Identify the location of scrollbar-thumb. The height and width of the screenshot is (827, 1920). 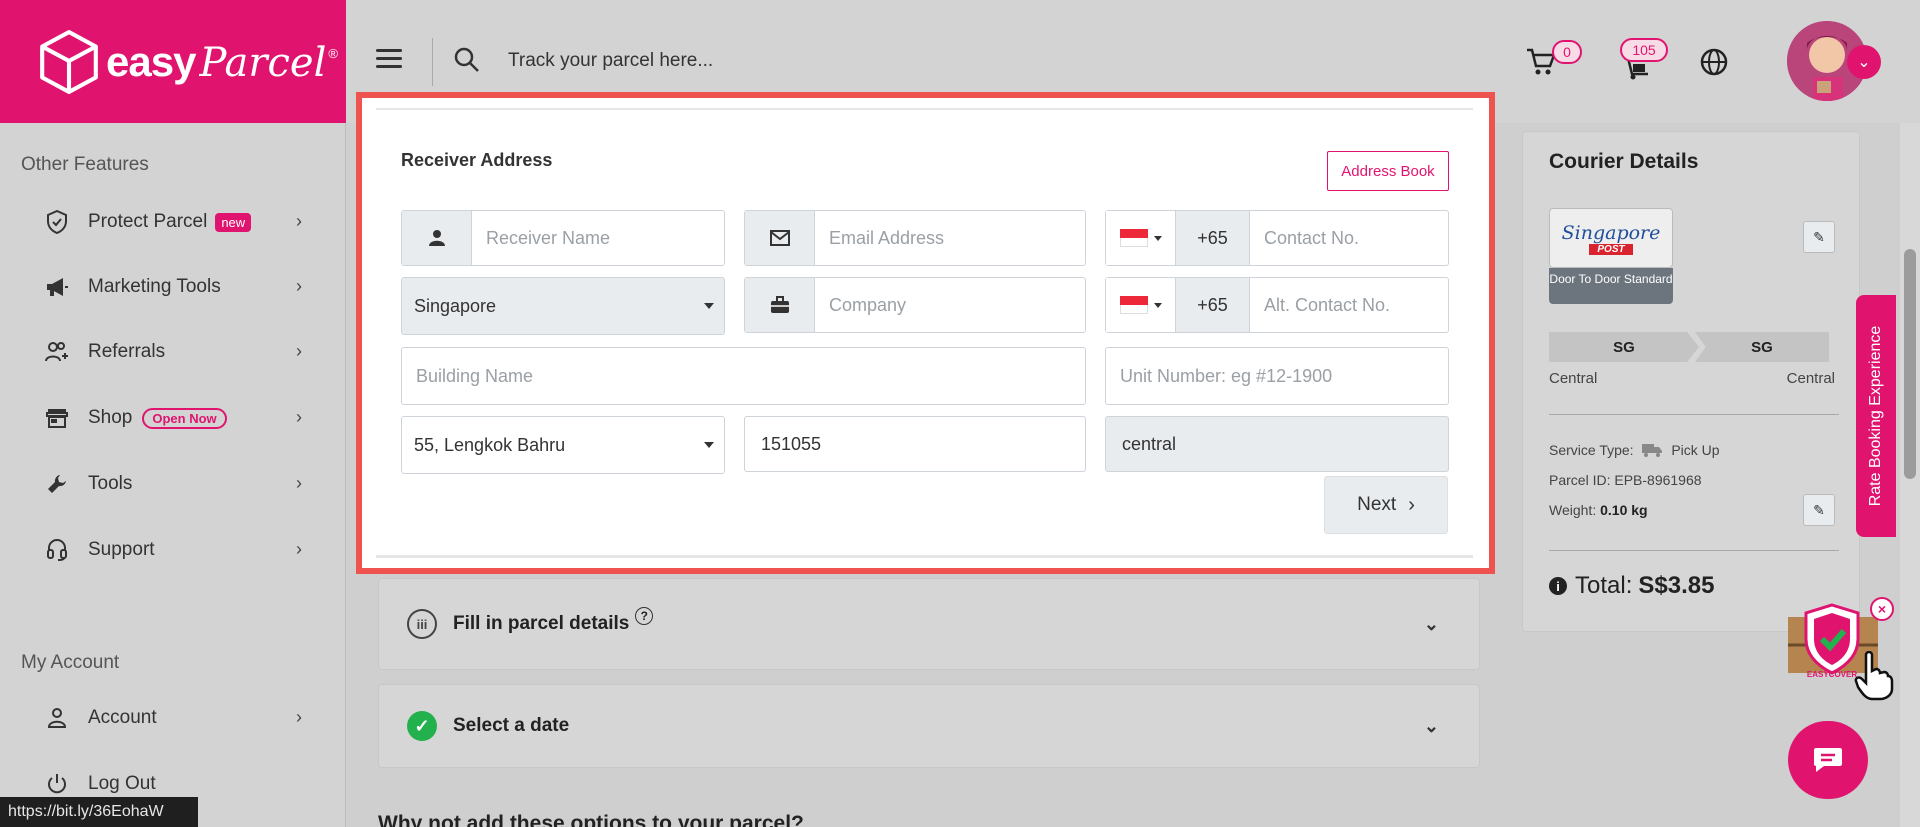
(1910, 364).